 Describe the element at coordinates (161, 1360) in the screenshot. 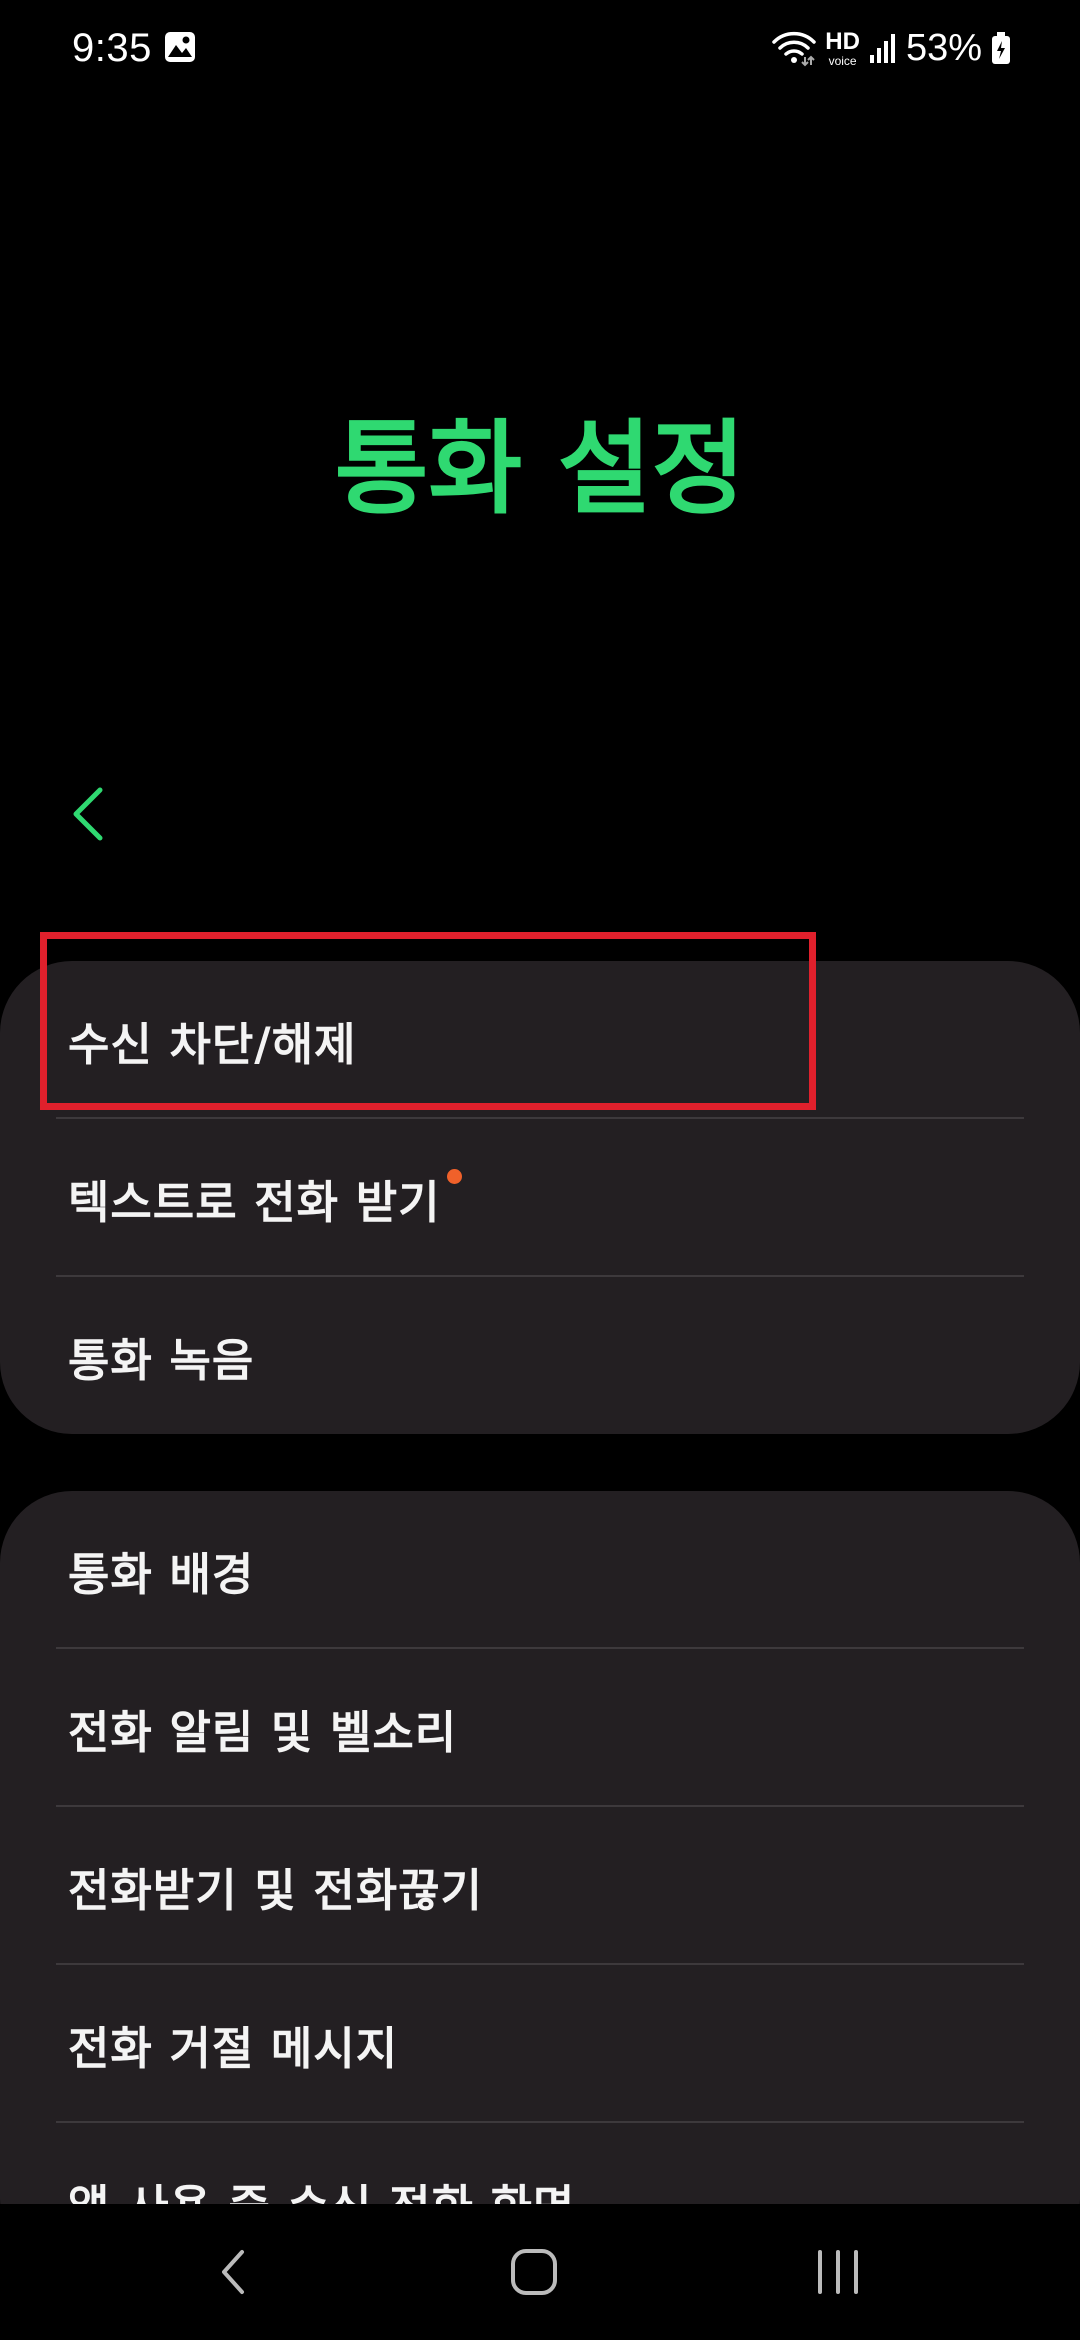

I see `menu-item-label: 통화 녹음` at that location.